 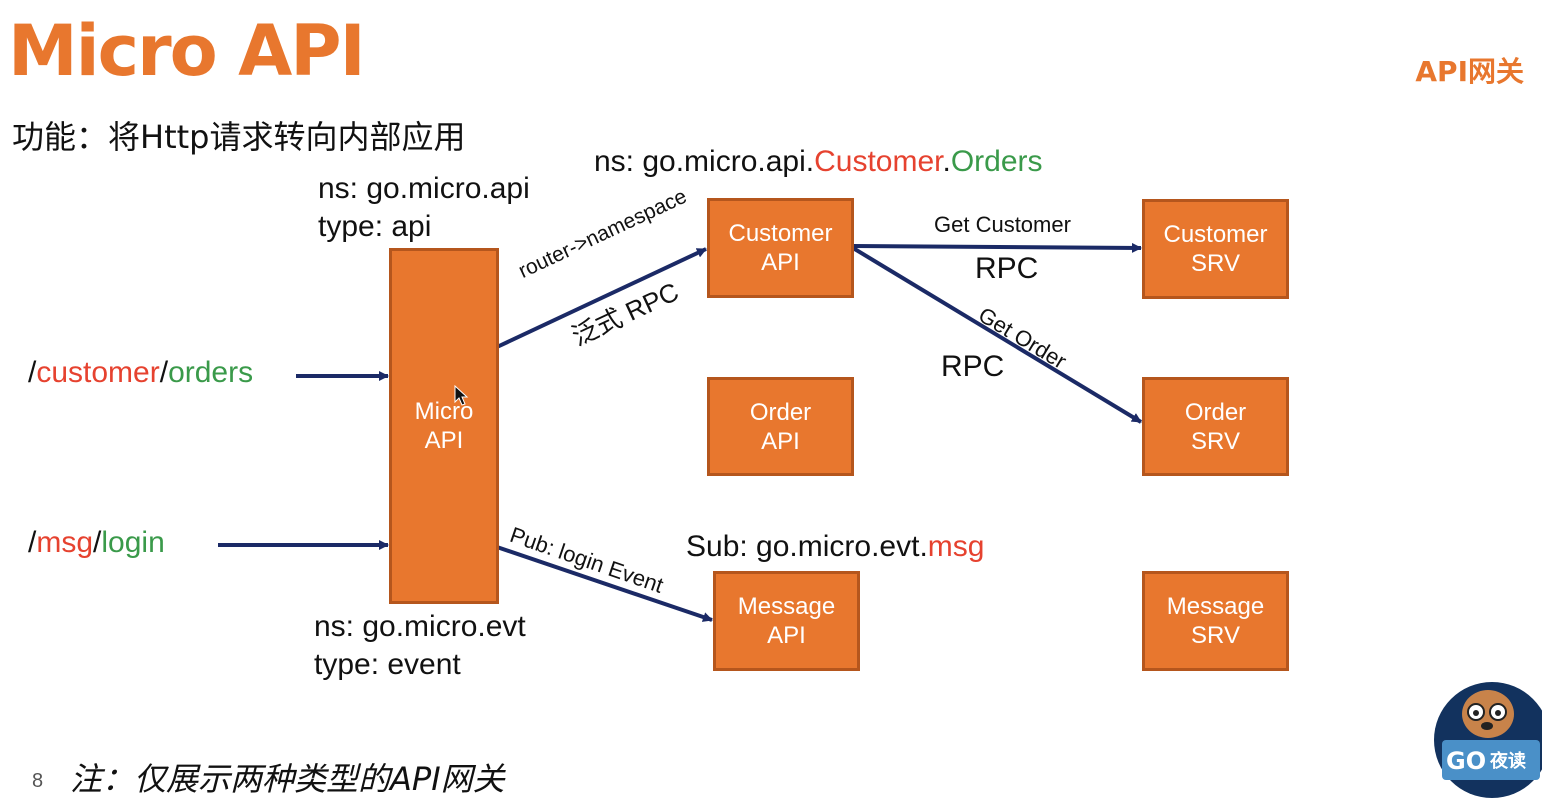 I want to click on footnote: 注：仅展示两种类型的API网关, so click(x=287, y=779).